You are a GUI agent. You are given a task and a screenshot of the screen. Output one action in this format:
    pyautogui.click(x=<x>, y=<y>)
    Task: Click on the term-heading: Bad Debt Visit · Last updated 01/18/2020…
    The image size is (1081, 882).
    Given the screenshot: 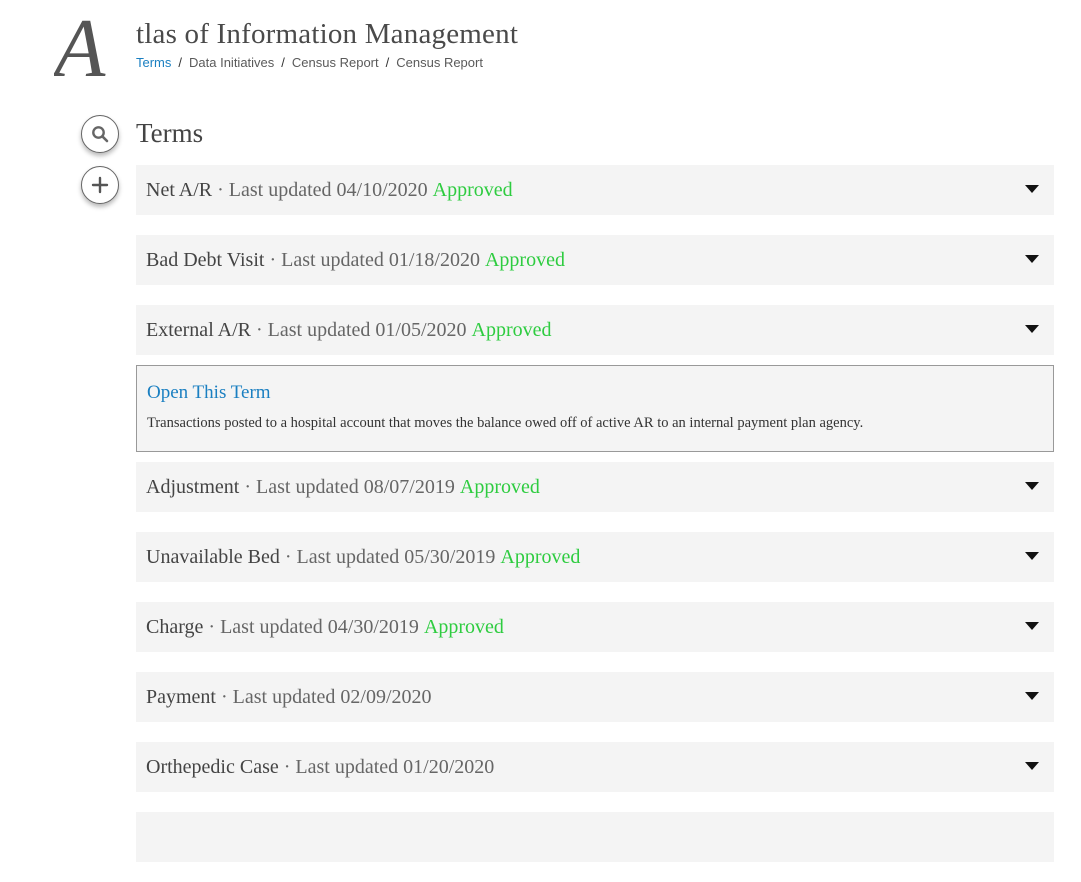 What is the action you would take?
    pyautogui.click(x=355, y=260)
    